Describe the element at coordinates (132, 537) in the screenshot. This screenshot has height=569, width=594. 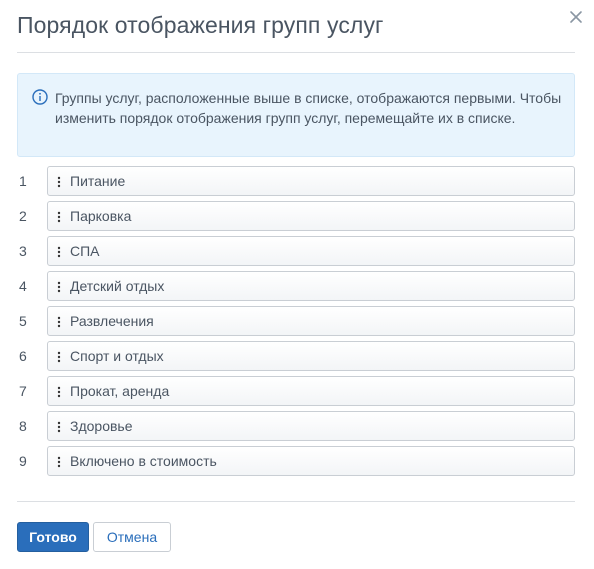
I see `cancel-button: Отмена` at that location.